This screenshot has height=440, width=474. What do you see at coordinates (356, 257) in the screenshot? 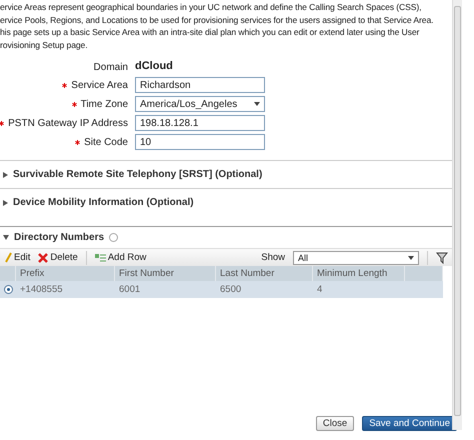
I see `show-select: All` at bounding box center [356, 257].